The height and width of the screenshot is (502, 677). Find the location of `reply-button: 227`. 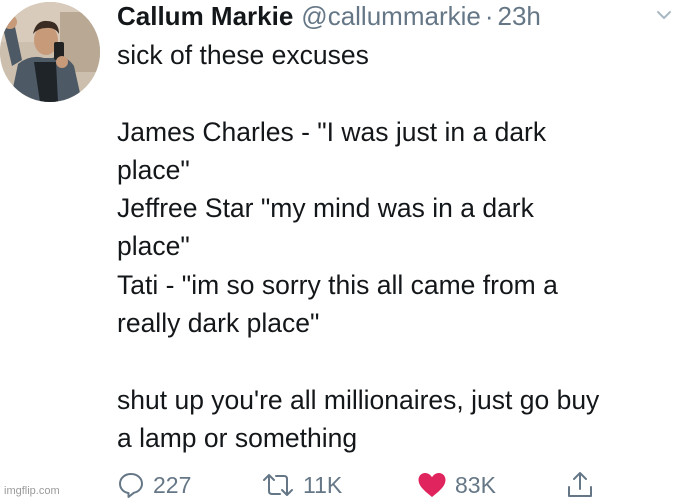

reply-button: 227 is located at coordinates (154, 485).